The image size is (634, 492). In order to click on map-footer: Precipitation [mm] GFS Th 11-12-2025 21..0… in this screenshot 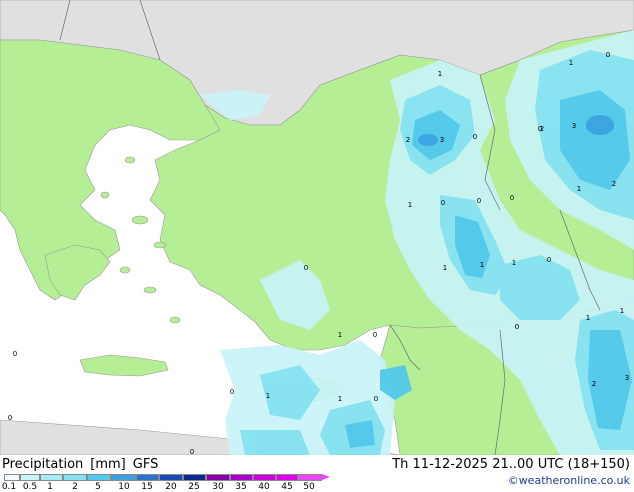, I will do `click(317, 473)`.